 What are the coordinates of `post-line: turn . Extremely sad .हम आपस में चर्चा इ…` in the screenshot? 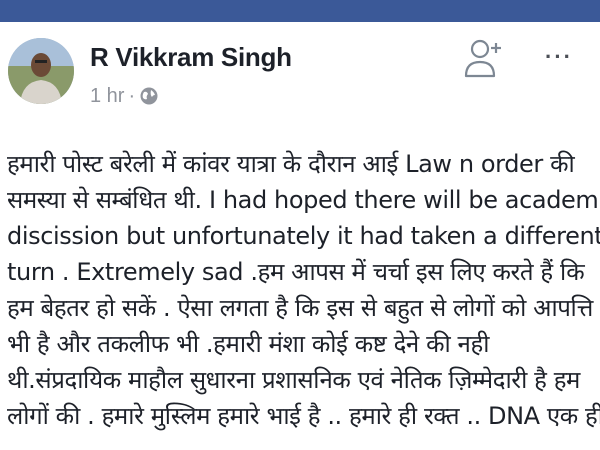 It's located at (296, 272).